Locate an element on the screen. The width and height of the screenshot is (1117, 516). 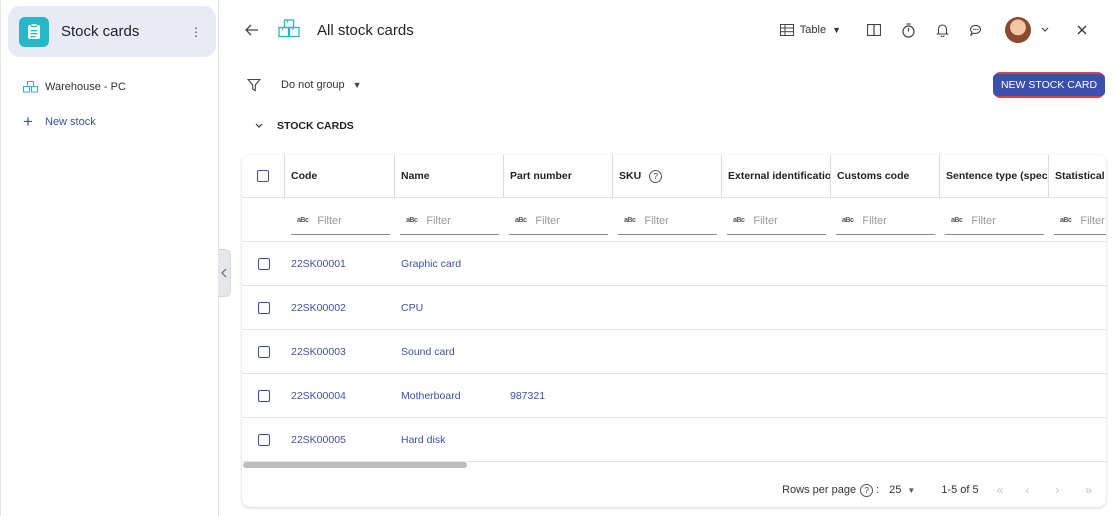
column-header-external-identification: External identification is located at coordinates (776, 176).